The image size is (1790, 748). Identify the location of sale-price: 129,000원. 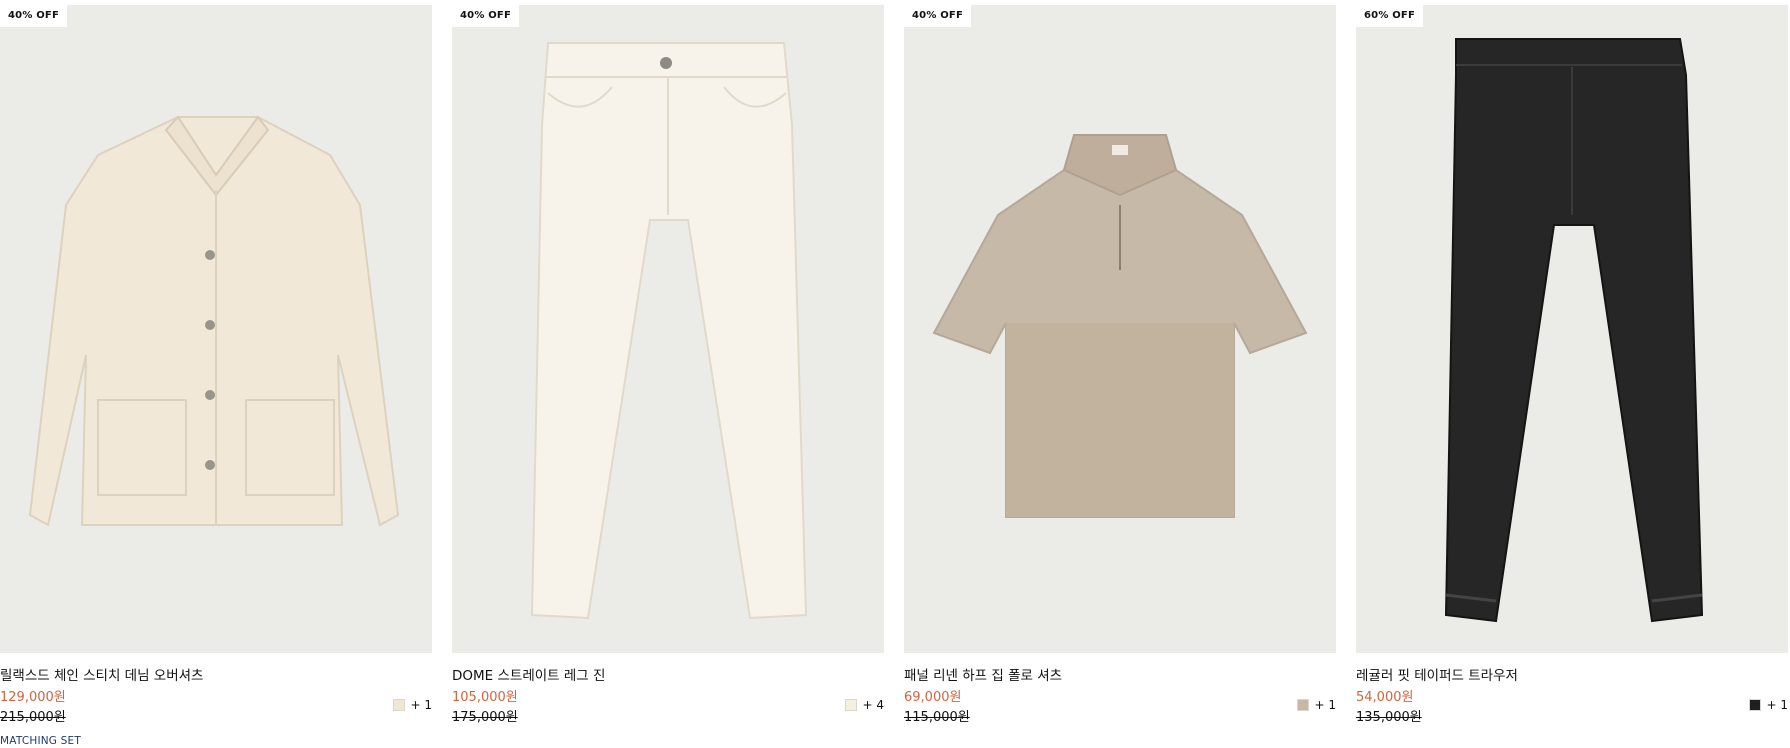
(33, 697).